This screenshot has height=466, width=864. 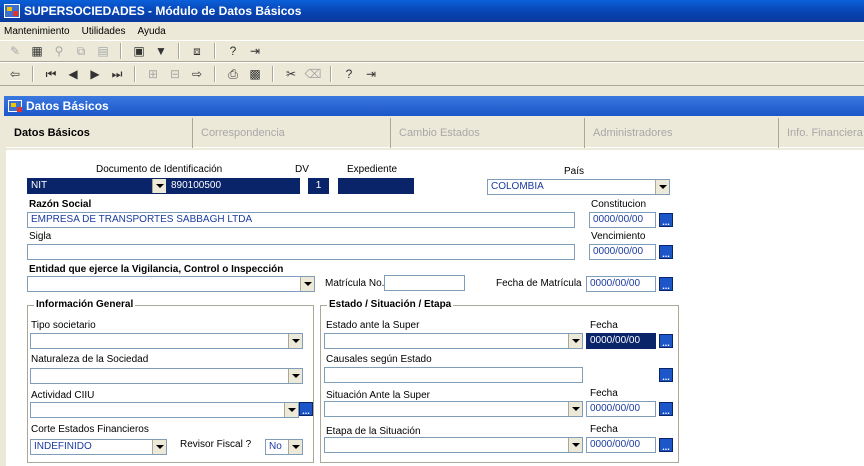 I want to click on revisor-fiscal-select: No, so click(x=284, y=447).